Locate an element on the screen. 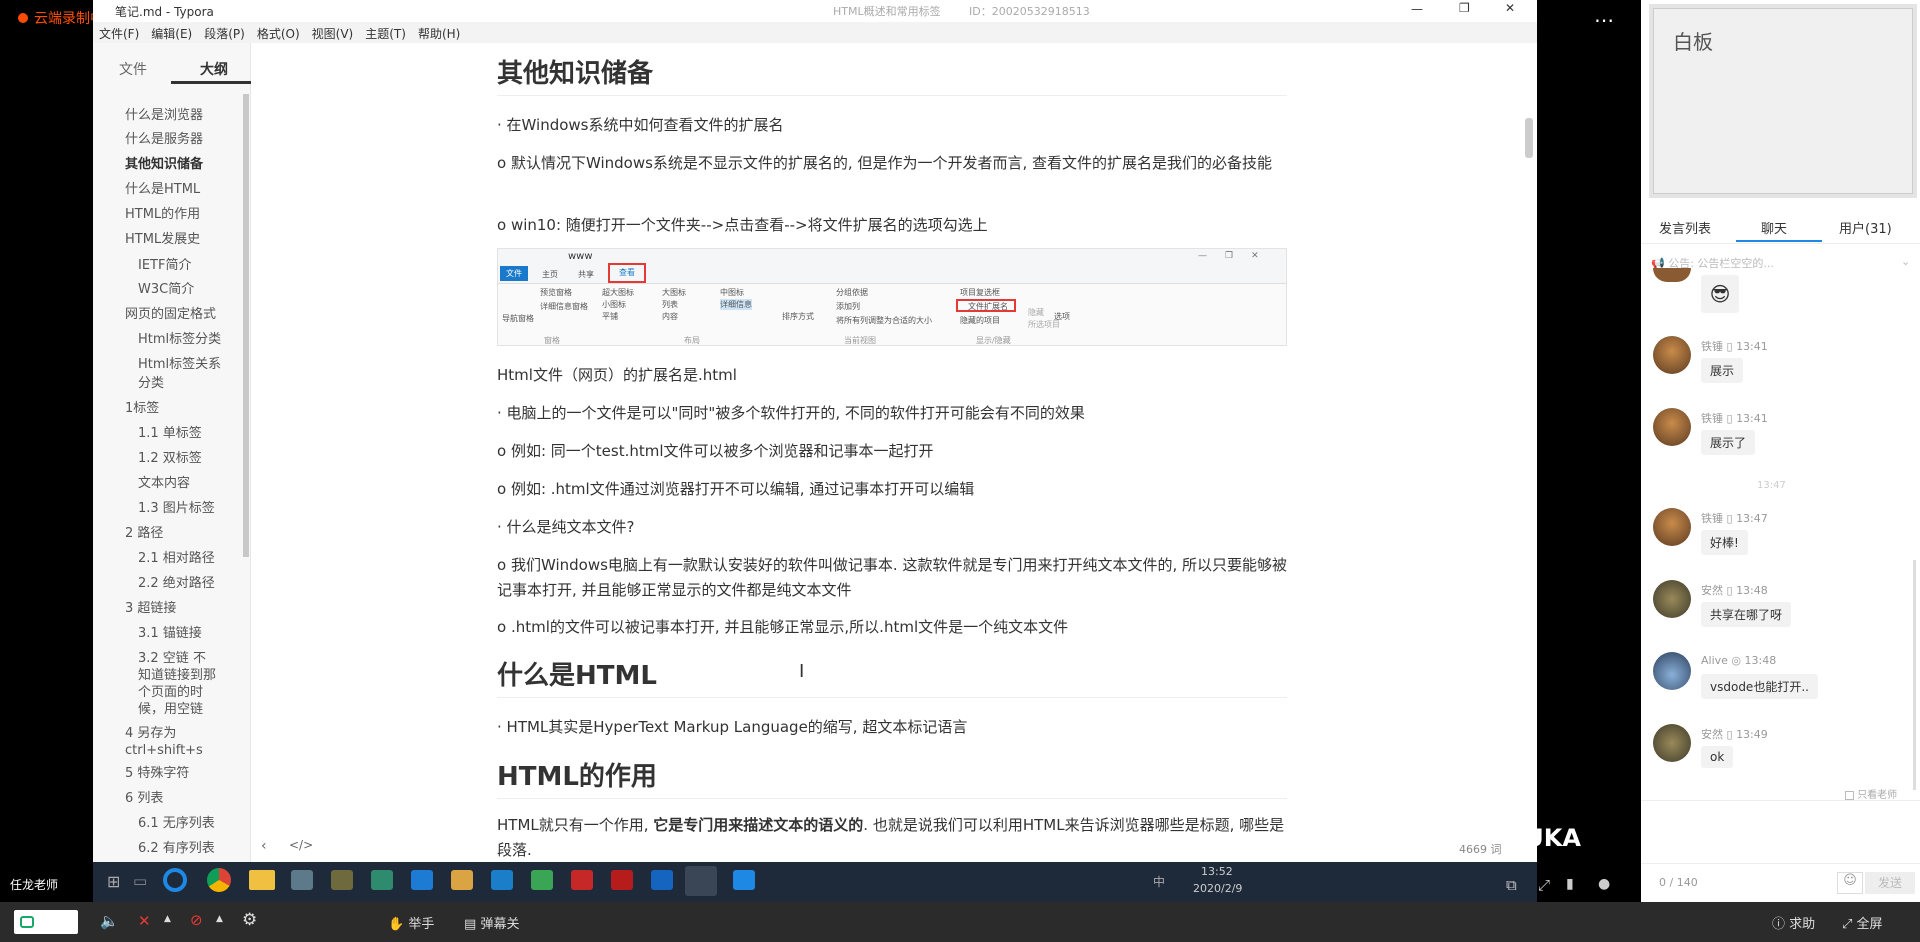  outline-item: Html标签关系 is located at coordinates (179, 364).